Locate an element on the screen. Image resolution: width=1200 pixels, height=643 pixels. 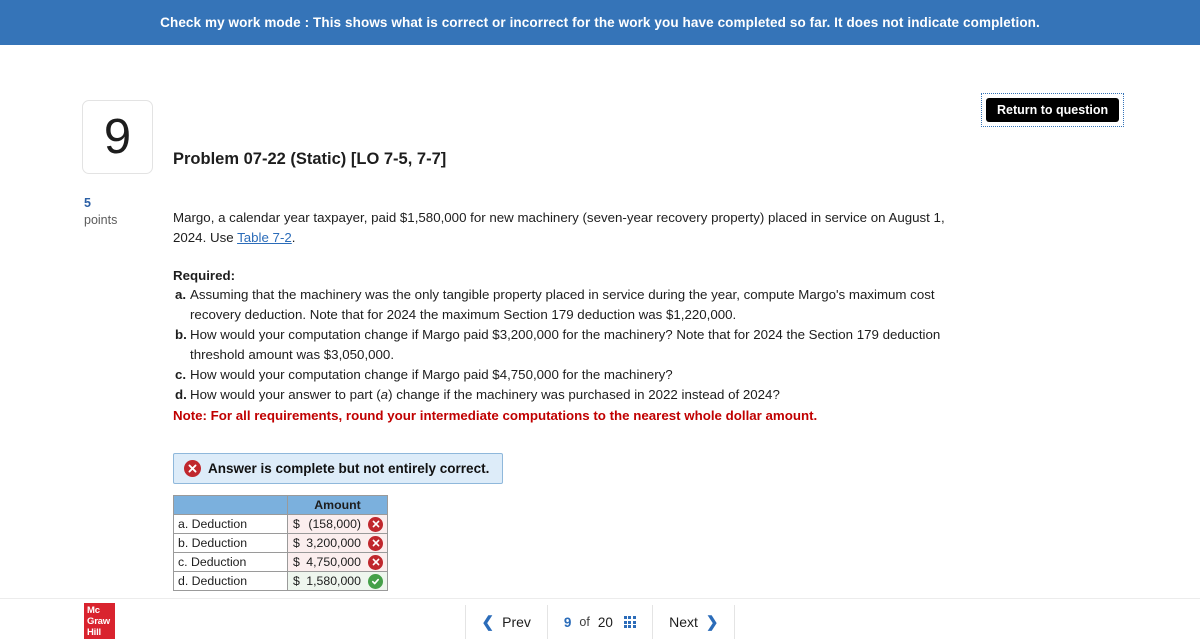
question-number: 9 is located at coordinates (117, 136).